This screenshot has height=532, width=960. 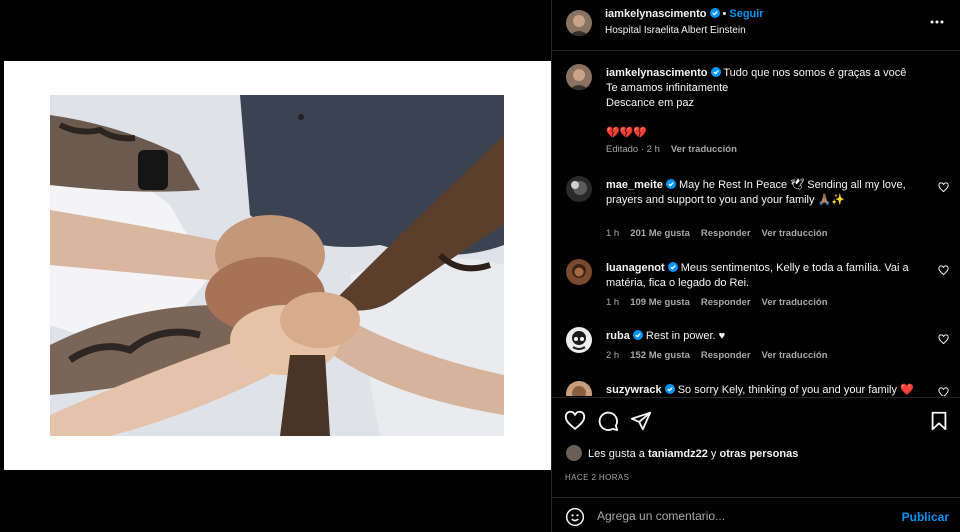 What do you see at coordinates (575, 517) in the screenshot?
I see `emoji-icon` at bounding box center [575, 517].